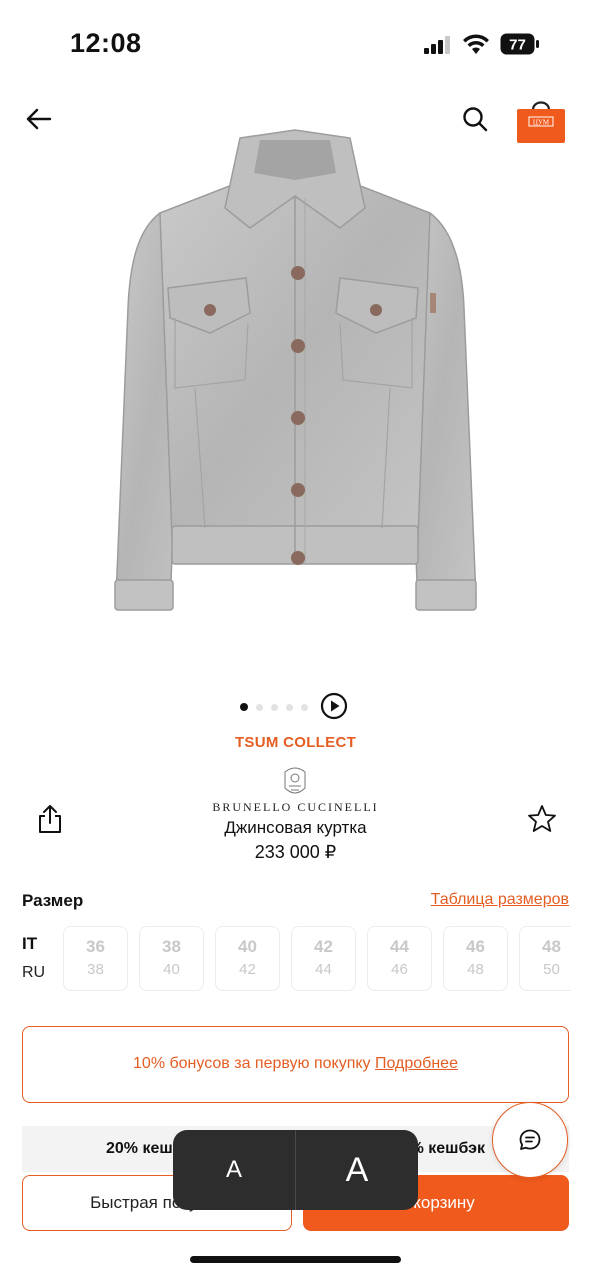  Describe the element at coordinates (447, 1148) in the screenshot. I see `cashback-right-text: % кешбэк` at that location.